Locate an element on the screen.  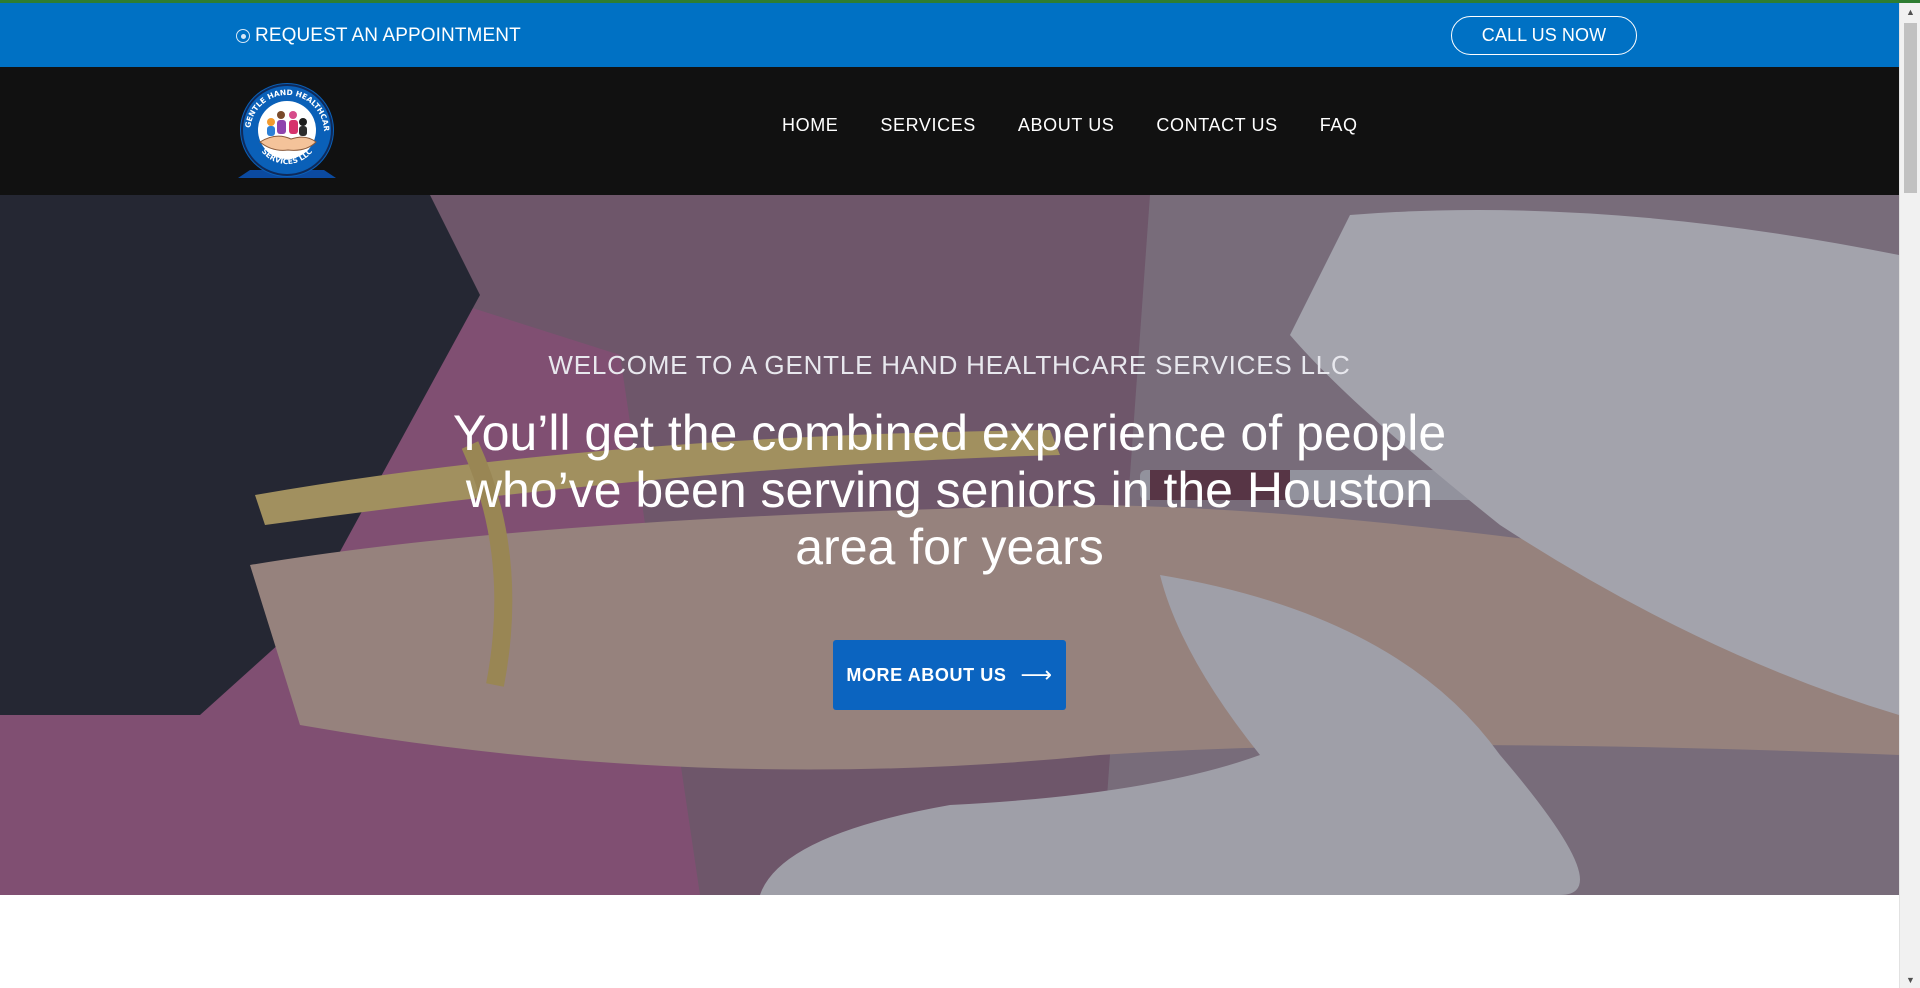
nav-item-contact-us: CONTACT US is located at coordinates (1216, 125).